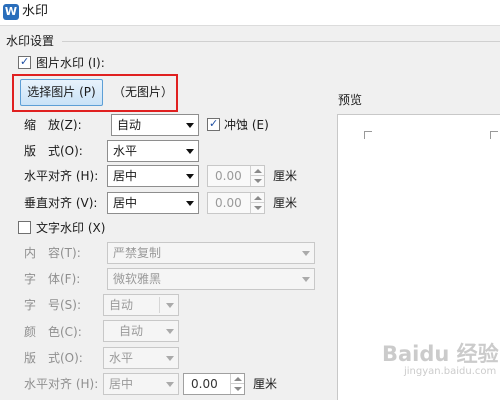  What do you see at coordinates (52, 253) in the screenshot?
I see `content-label: 内 容(T):` at bounding box center [52, 253].